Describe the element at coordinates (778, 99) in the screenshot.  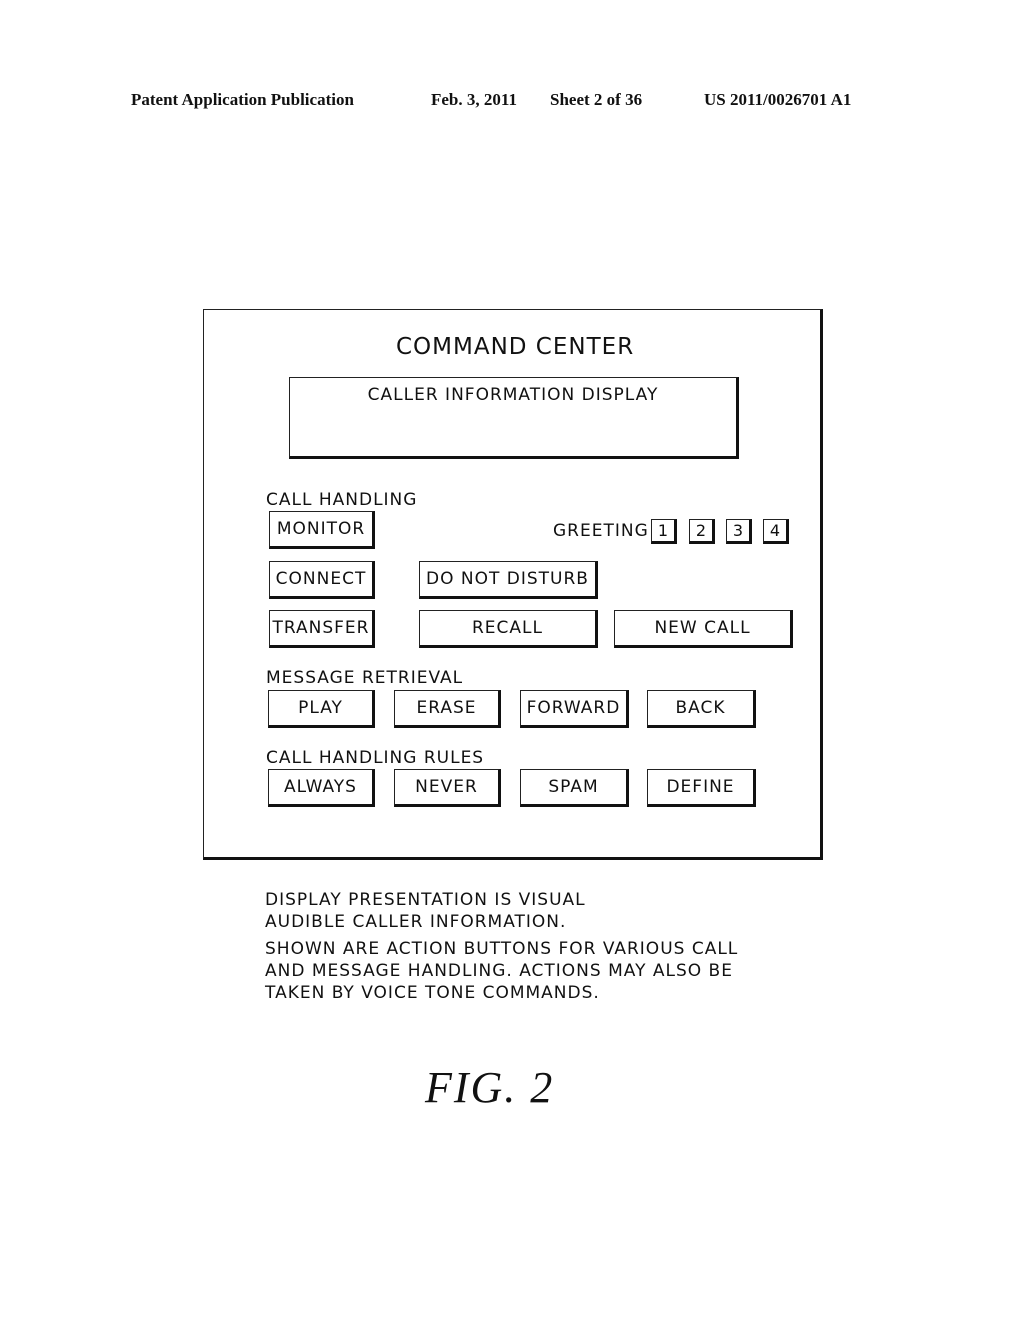
I see `patent-number: US 2011/0026701 A1` at that location.